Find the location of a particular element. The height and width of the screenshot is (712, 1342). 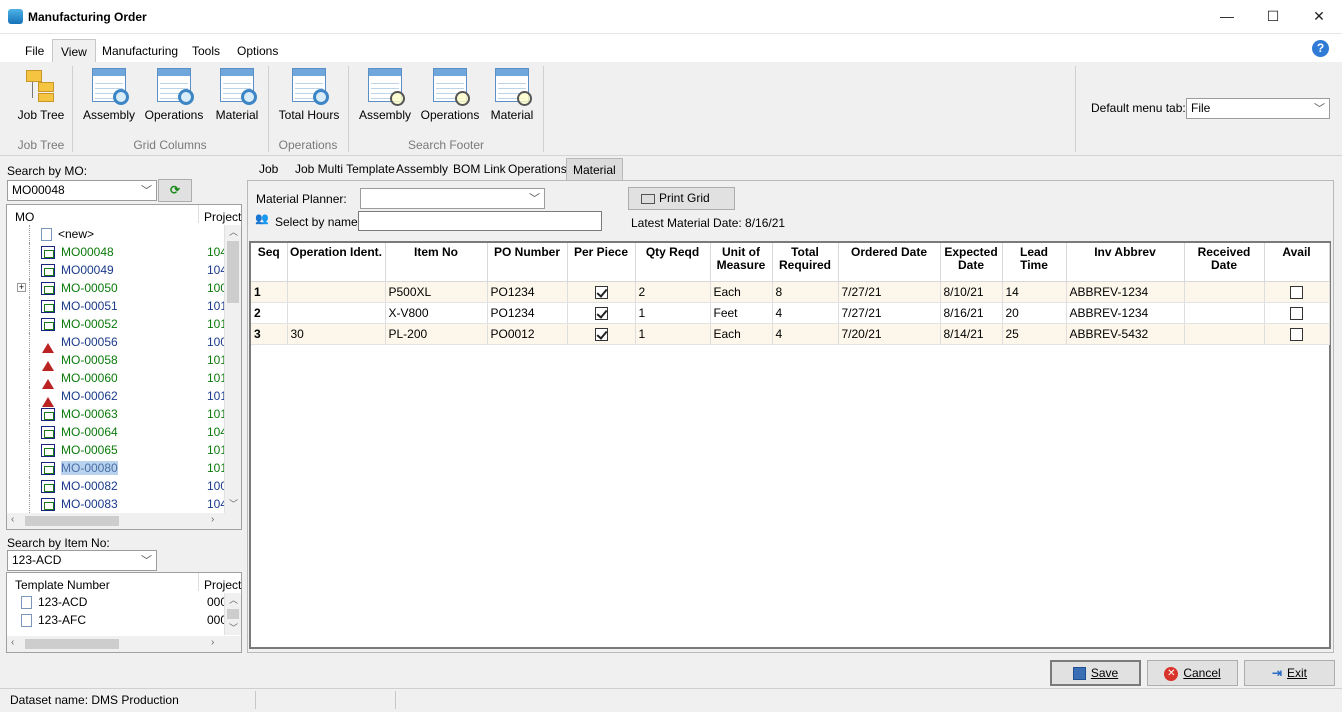

mo-tree-row: MO-00063 101 is located at coordinates (116, 414).